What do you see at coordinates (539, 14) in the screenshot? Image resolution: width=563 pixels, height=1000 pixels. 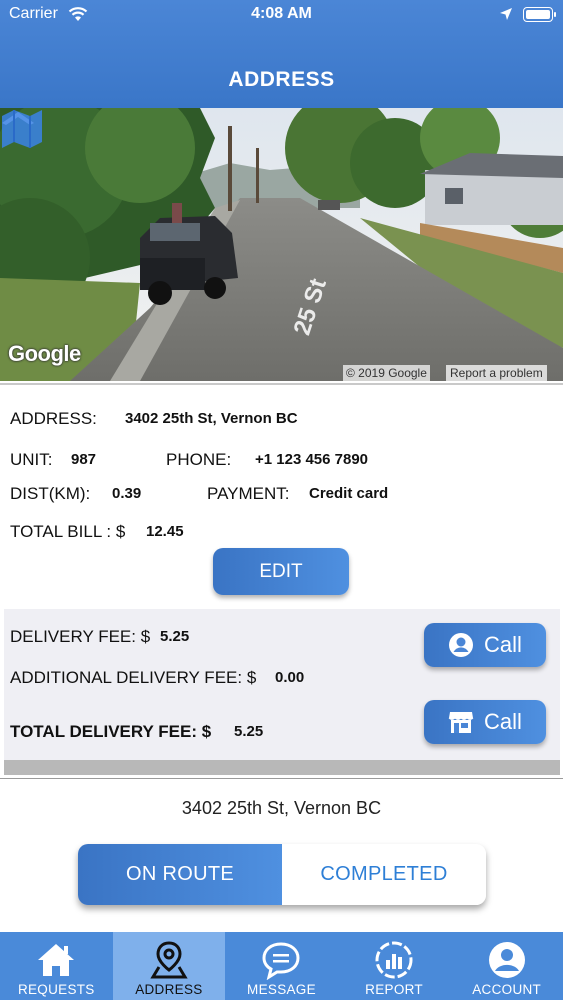 I see `battery-icon` at bounding box center [539, 14].